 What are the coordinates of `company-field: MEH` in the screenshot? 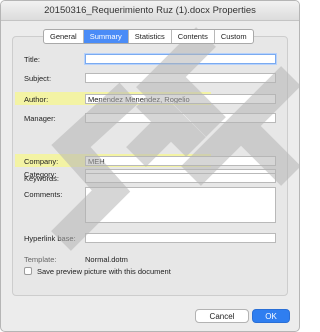 It's located at (180, 161).